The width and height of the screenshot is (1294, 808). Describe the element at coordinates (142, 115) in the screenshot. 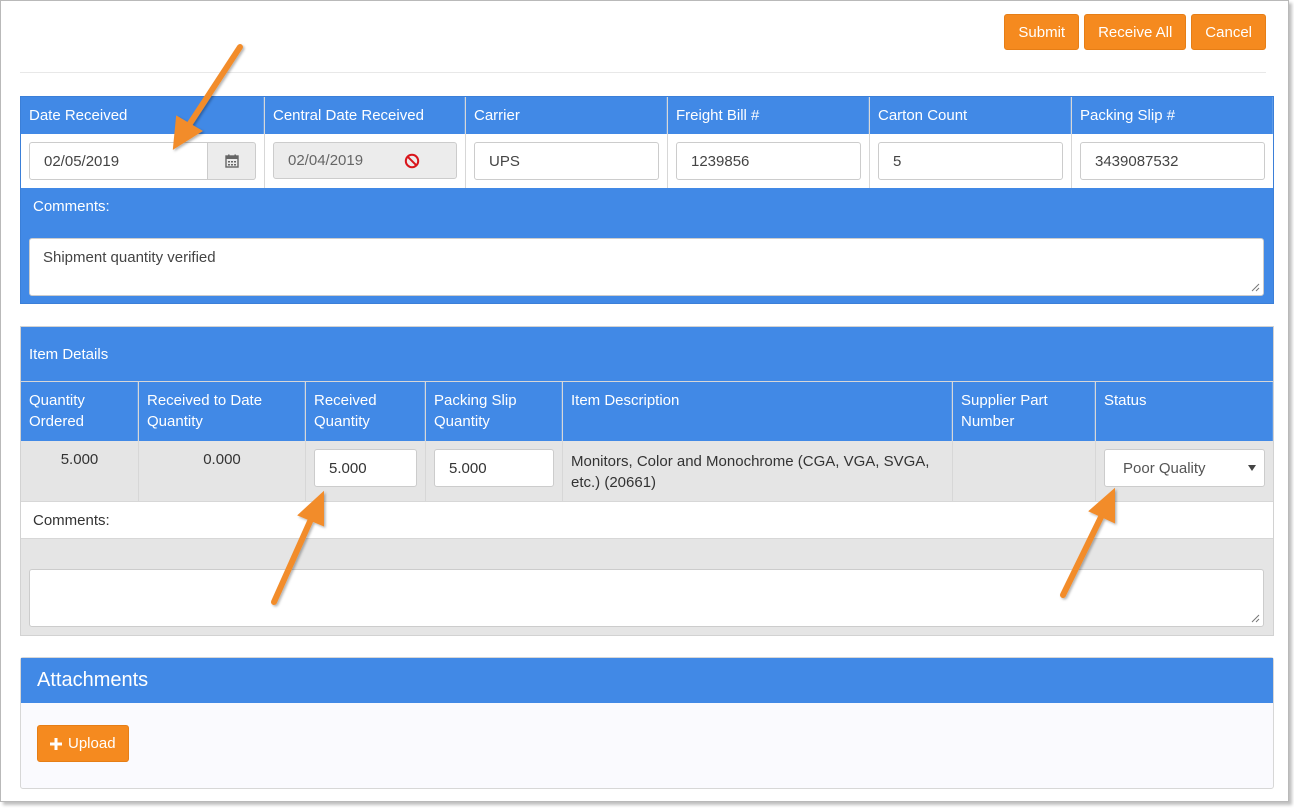

I see `date-received-header: Date Received` at that location.